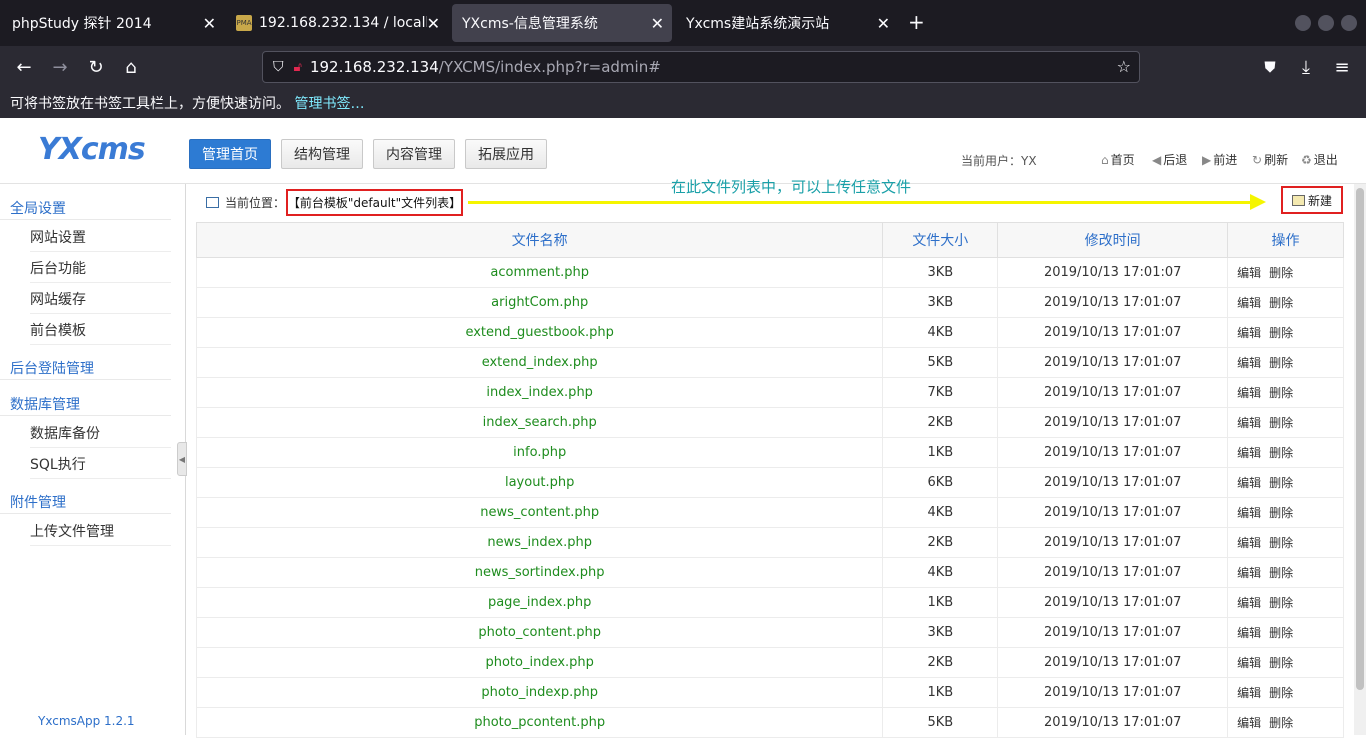  Describe the element at coordinates (940, 240) in the screenshot. I see `column-header-size: 文件大小` at that location.